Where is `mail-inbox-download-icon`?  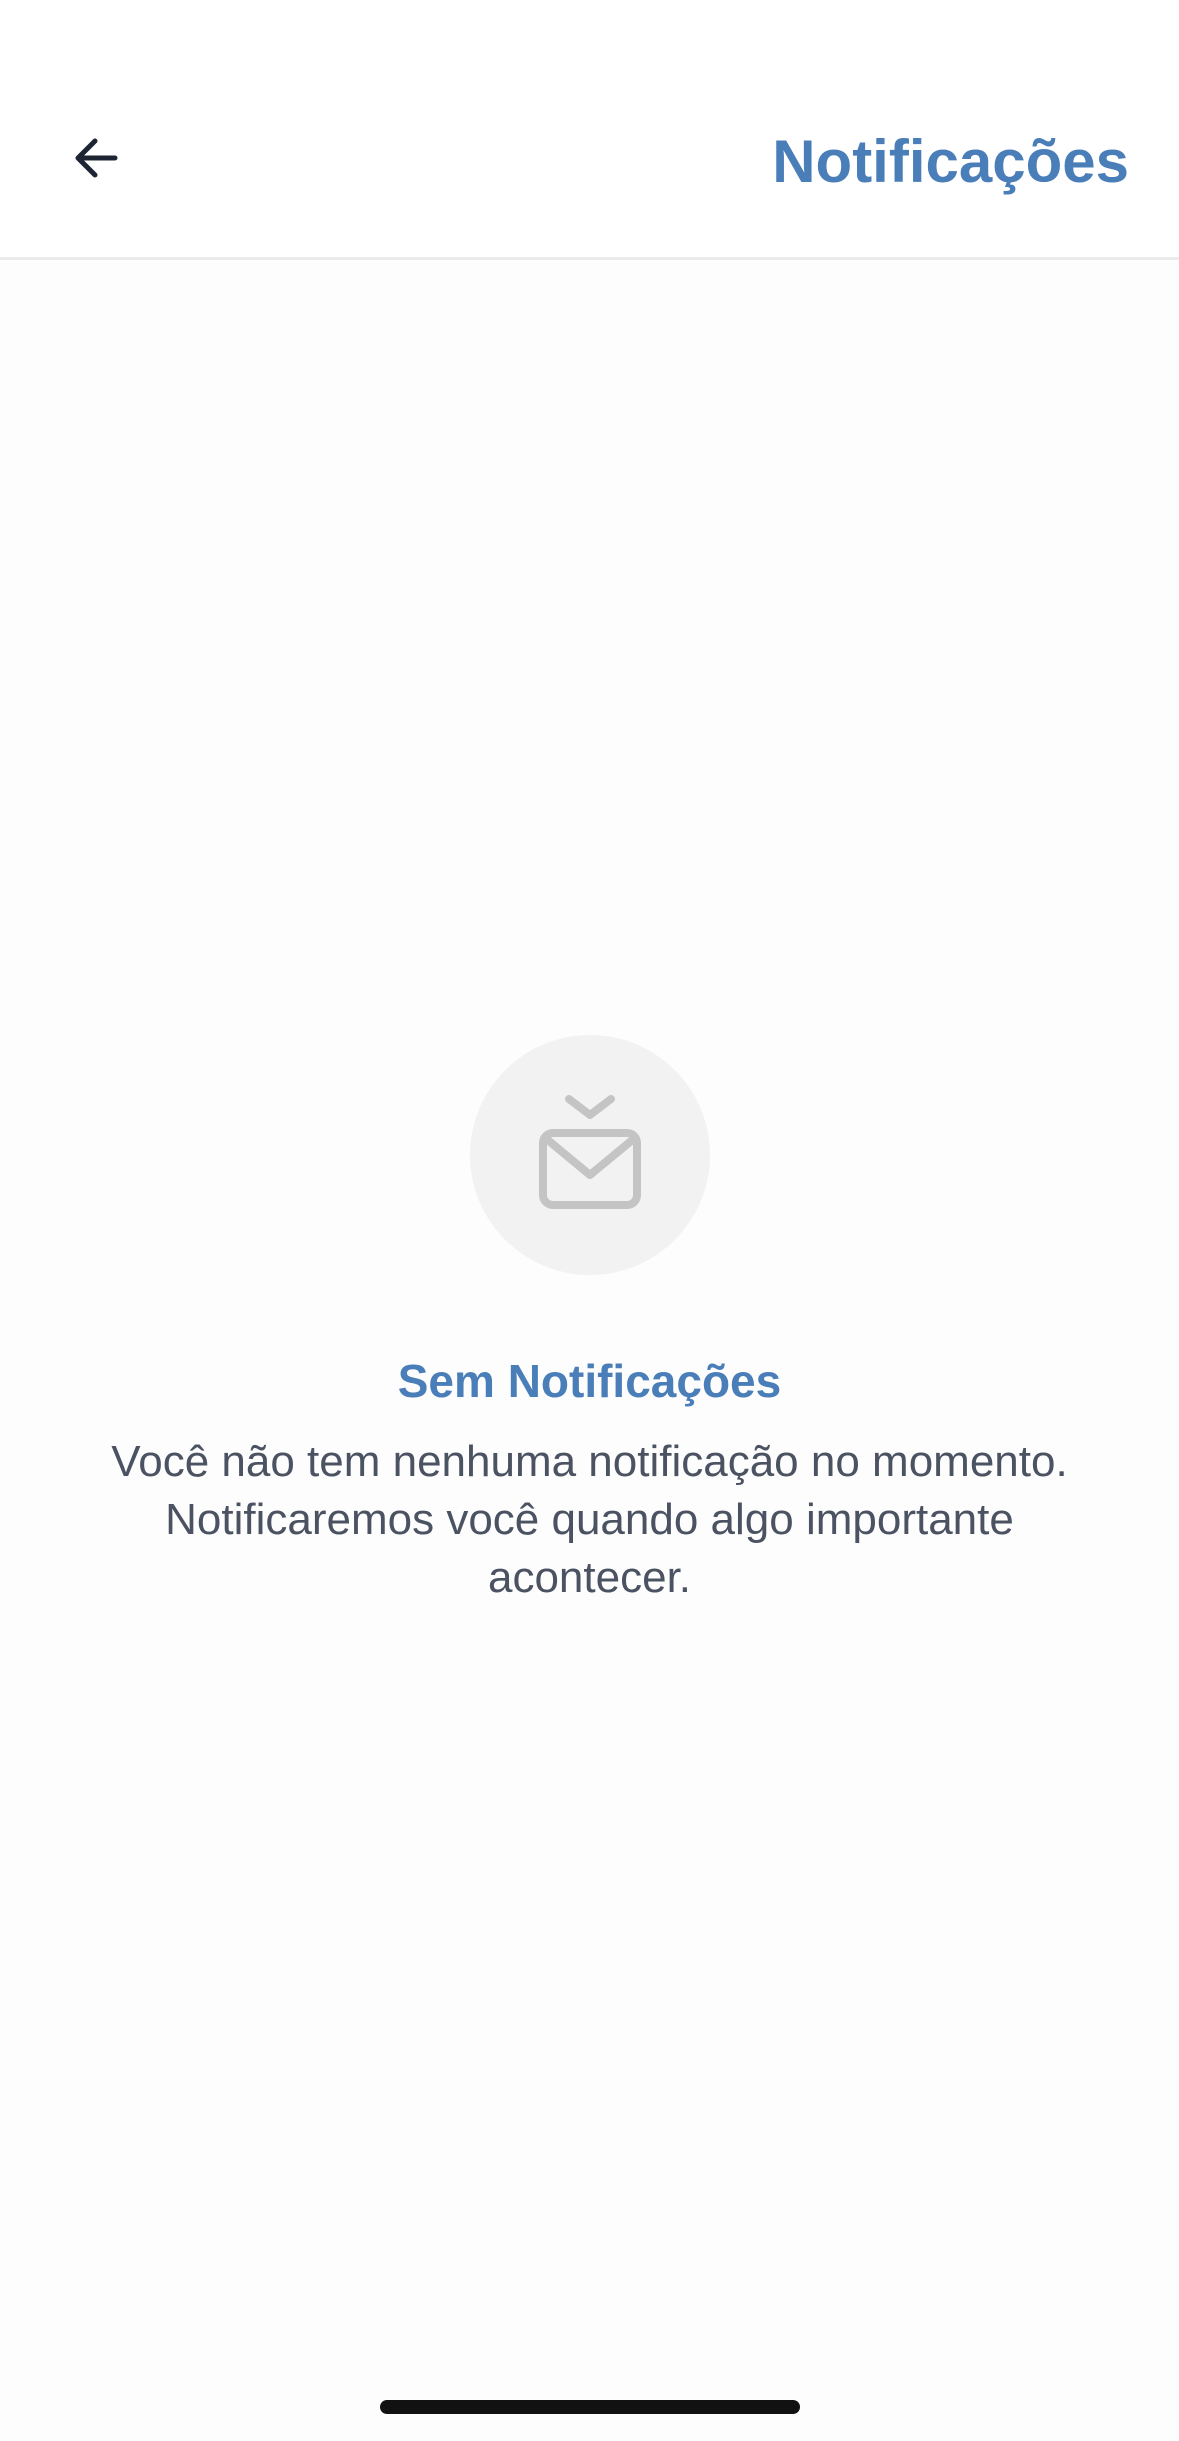 mail-inbox-download-icon is located at coordinates (590, 1155).